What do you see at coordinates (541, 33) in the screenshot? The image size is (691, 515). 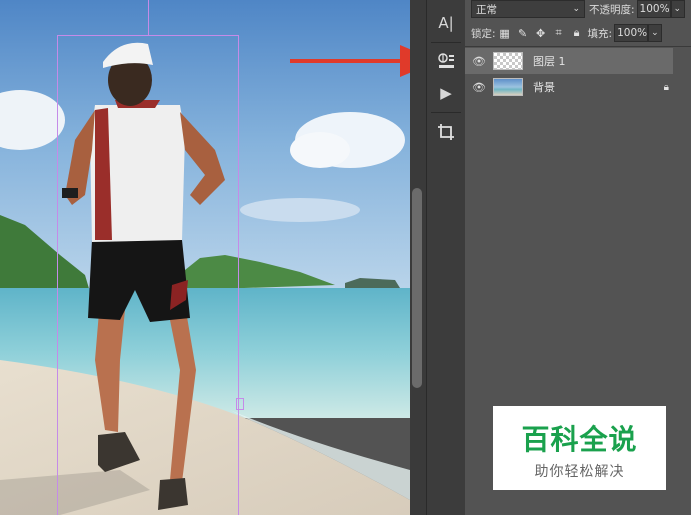 I see `lock-position-icon: ✥` at bounding box center [541, 33].